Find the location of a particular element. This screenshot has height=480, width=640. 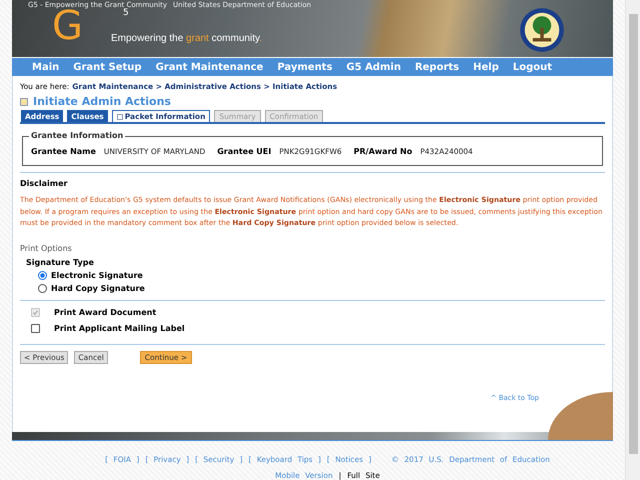

nav-link: G5 Admin is located at coordinates (373, 67).